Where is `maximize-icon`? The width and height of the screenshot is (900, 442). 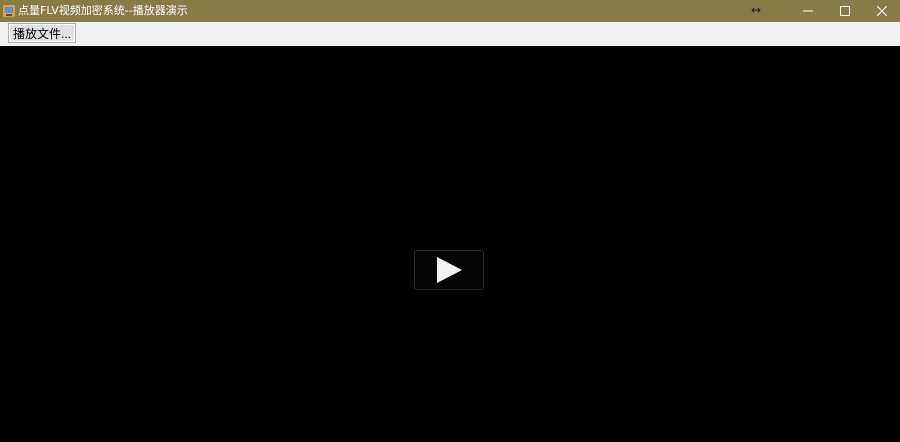
maximize-icon is located at coordinates (845, 11).